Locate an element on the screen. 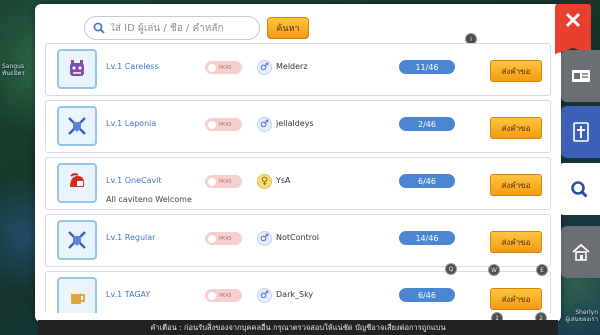 This screenshot has height=335, width=600. tab-guild-house is located at coordinates (580, 252).